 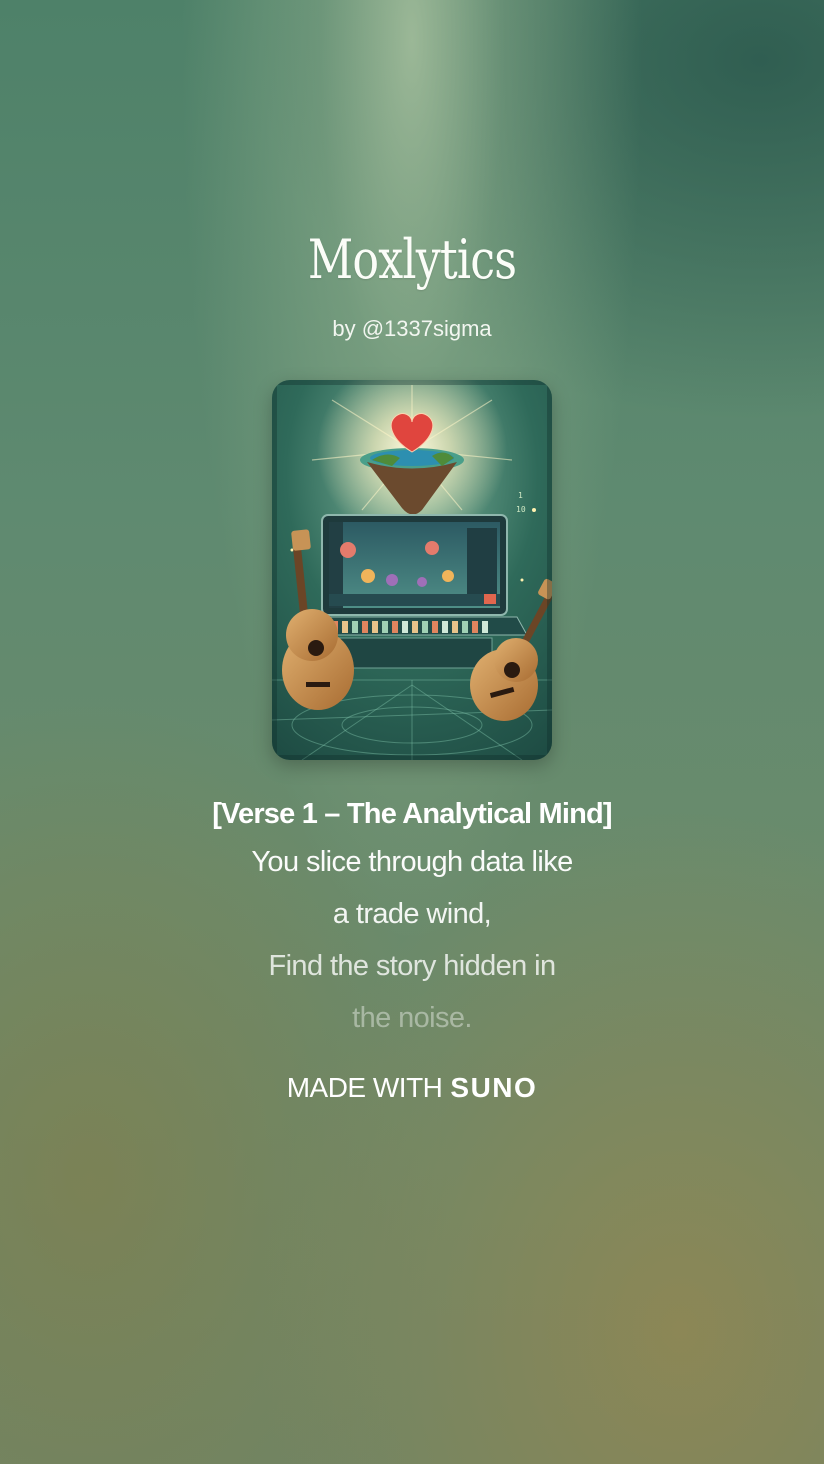 I want to click on lyric-line: You slice through data like, so click(x=412, y=862).